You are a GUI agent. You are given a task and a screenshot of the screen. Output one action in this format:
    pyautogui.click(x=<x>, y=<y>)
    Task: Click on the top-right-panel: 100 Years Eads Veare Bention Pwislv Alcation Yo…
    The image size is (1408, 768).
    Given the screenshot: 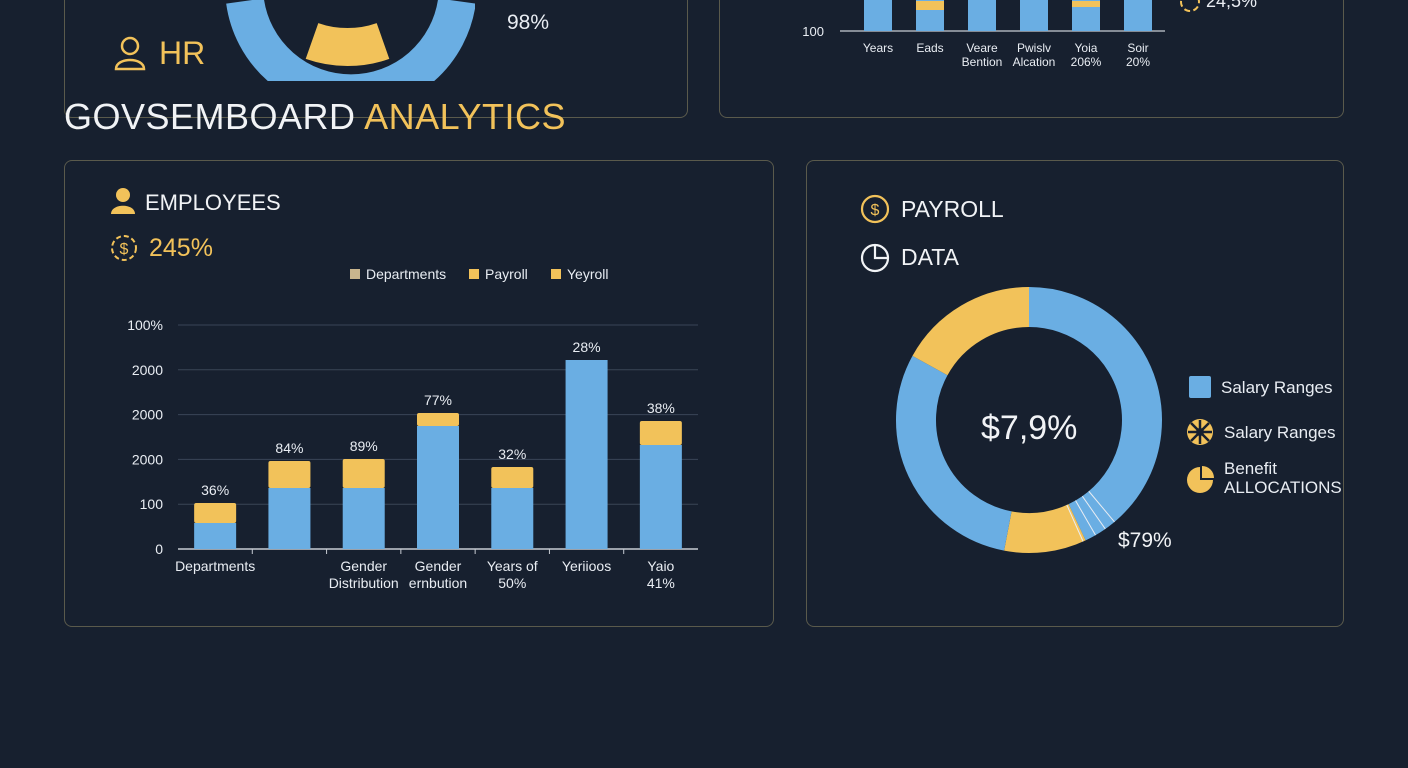 What is the action you would take?
    pyautogui.click(x=1031, y=59)
    